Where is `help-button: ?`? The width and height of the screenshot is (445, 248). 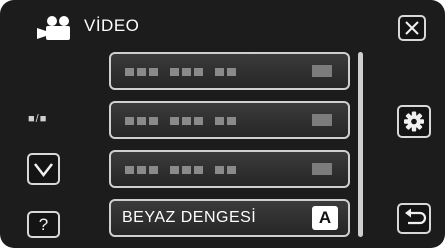 help-button: ? is located at coordinates (43, 224).